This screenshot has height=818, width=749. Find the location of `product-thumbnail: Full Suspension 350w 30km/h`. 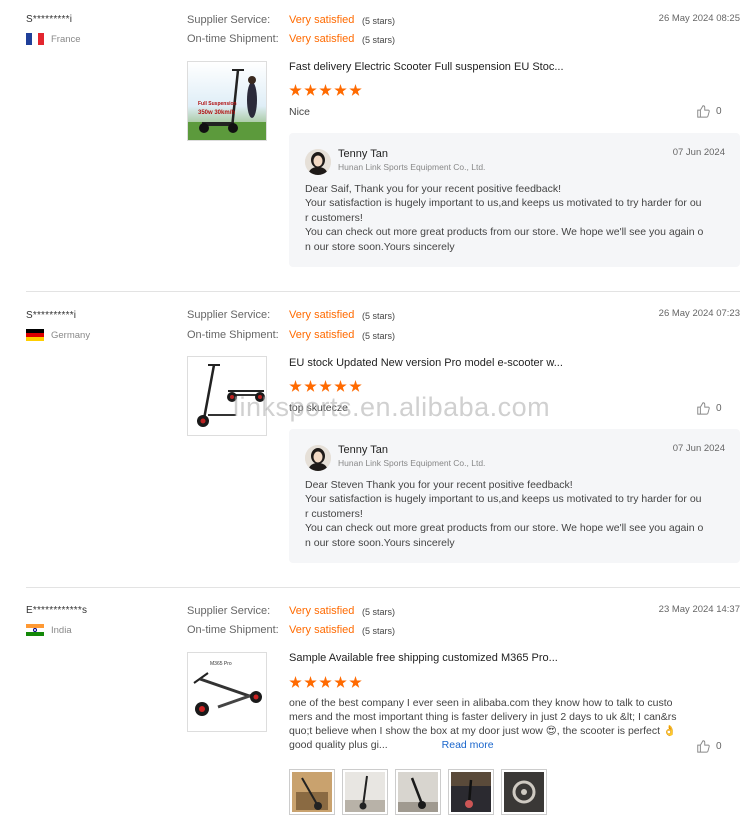

product-thumbnail: Full Suspension 350w 30km/h is located at coordinates (227, 101).